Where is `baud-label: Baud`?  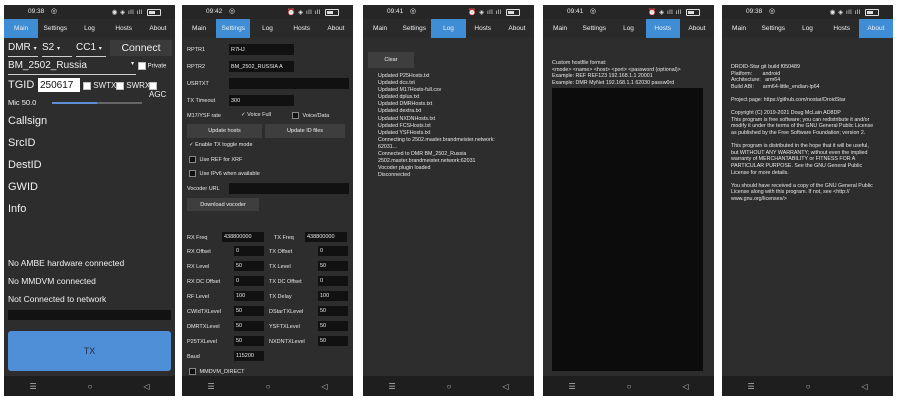
baud-label: Baud is located at coordinates (193, 357).